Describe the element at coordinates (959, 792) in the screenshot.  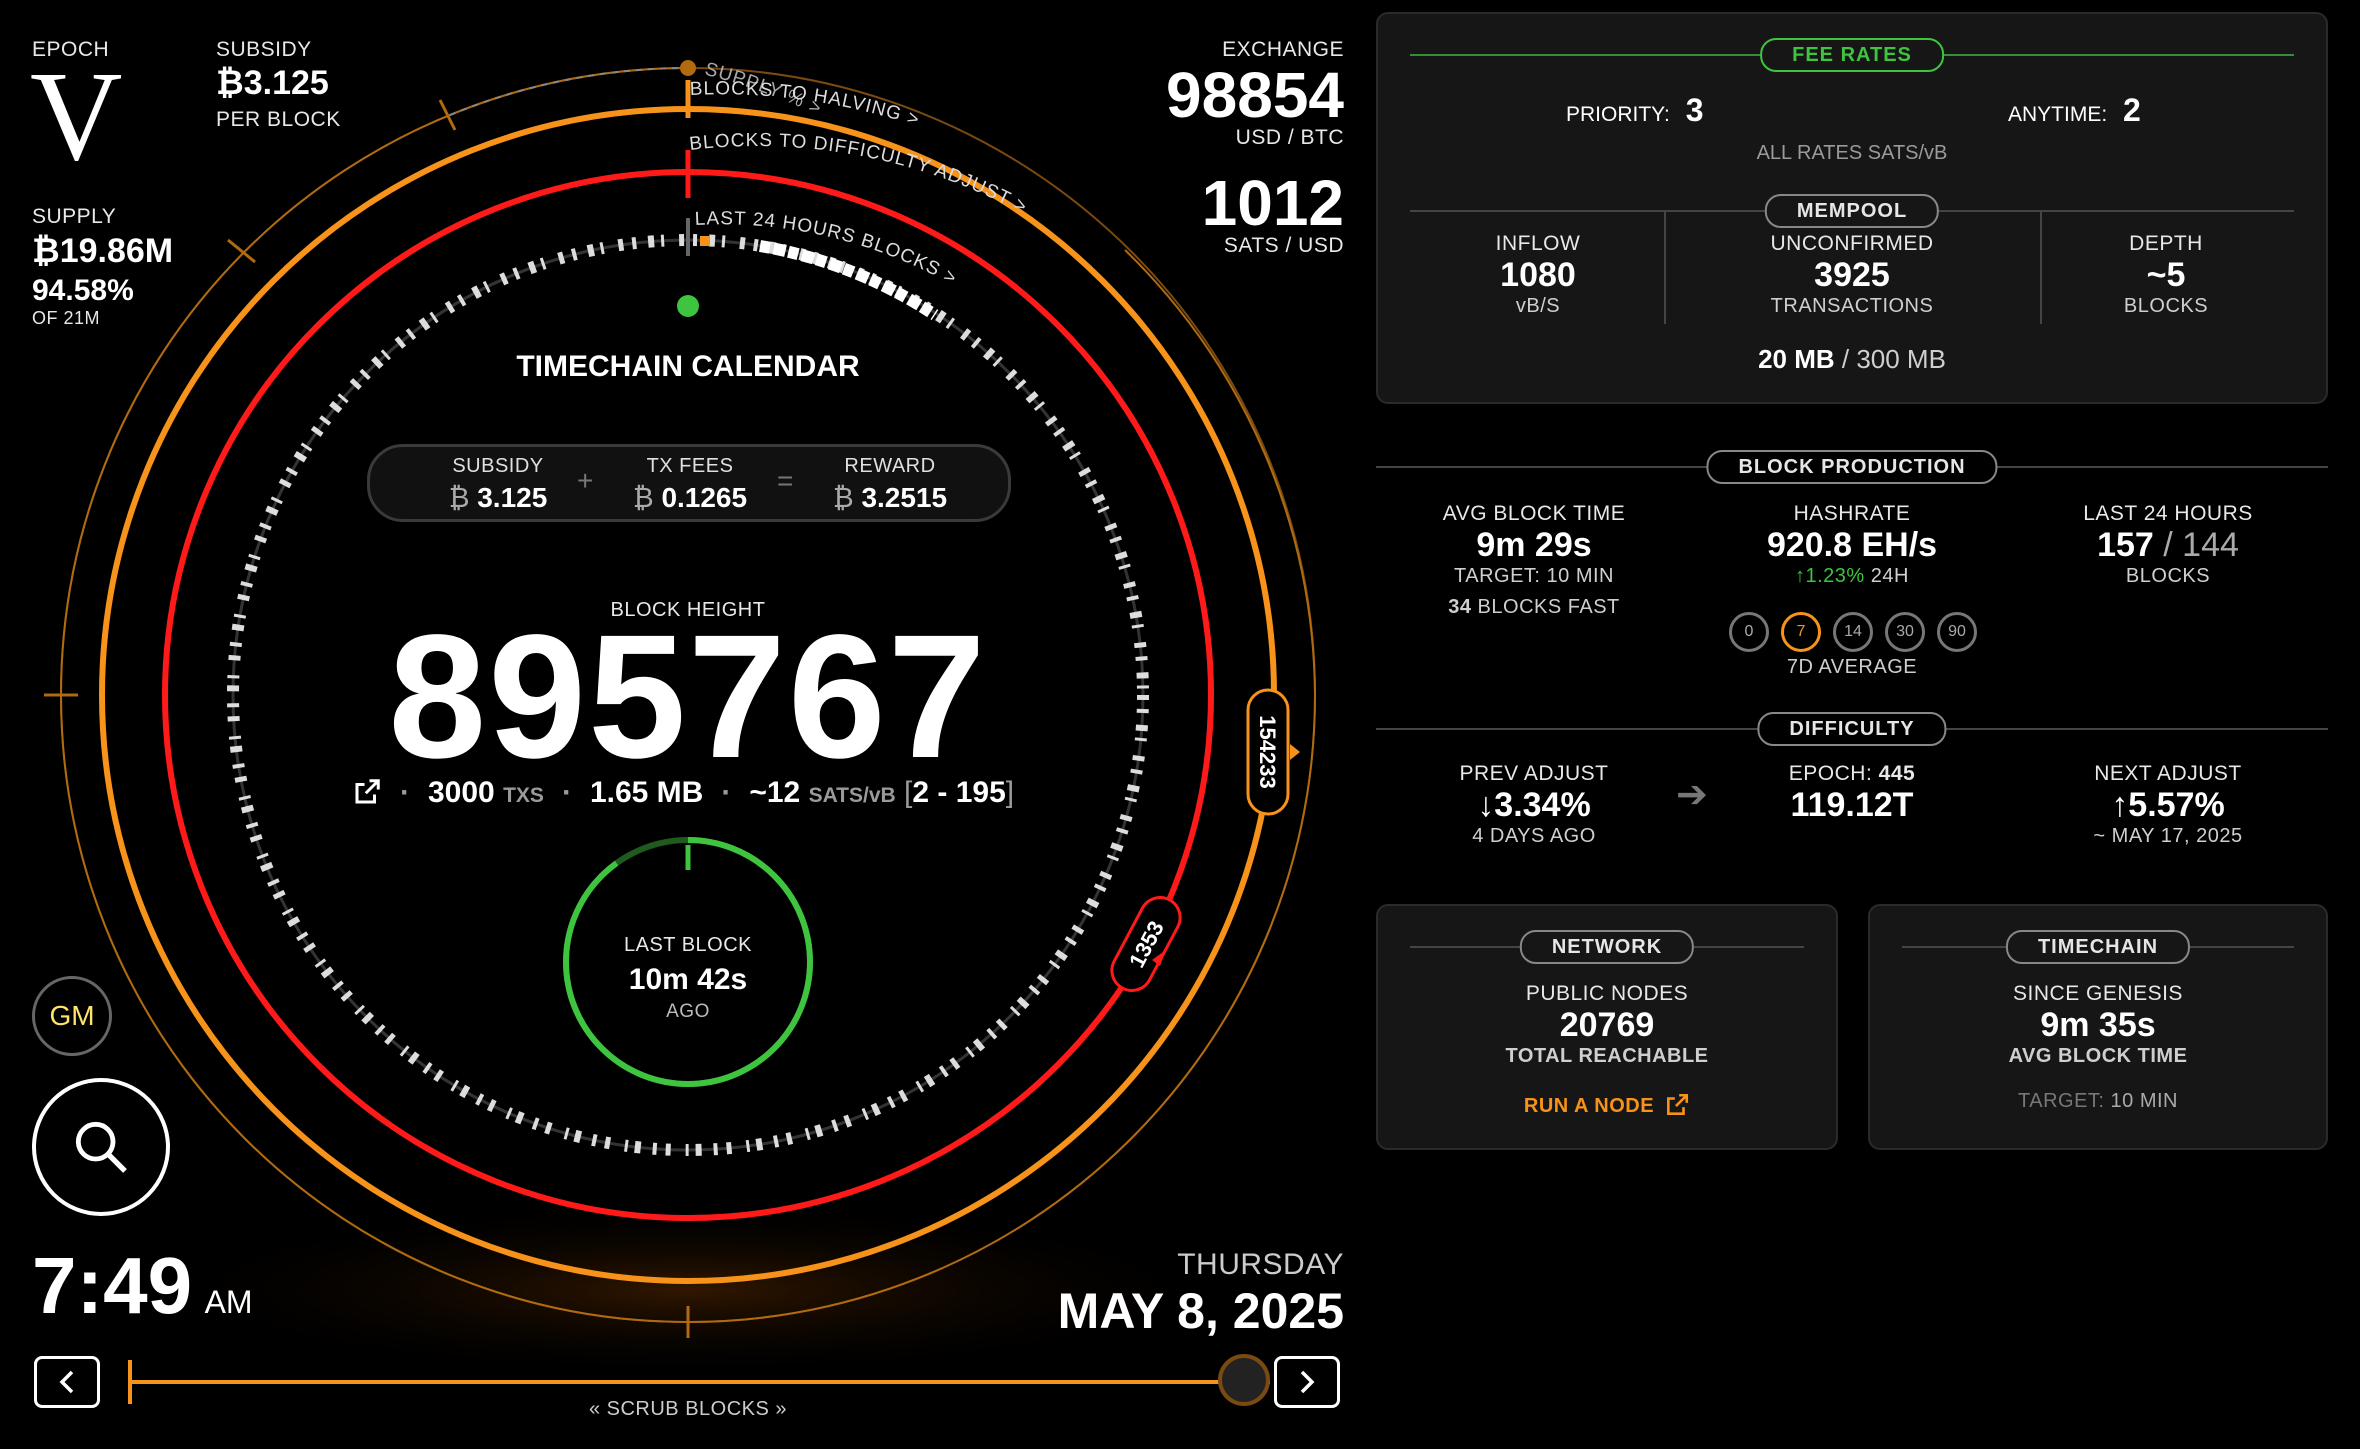
I see `block-fee-range: 2 - 195` at that location.